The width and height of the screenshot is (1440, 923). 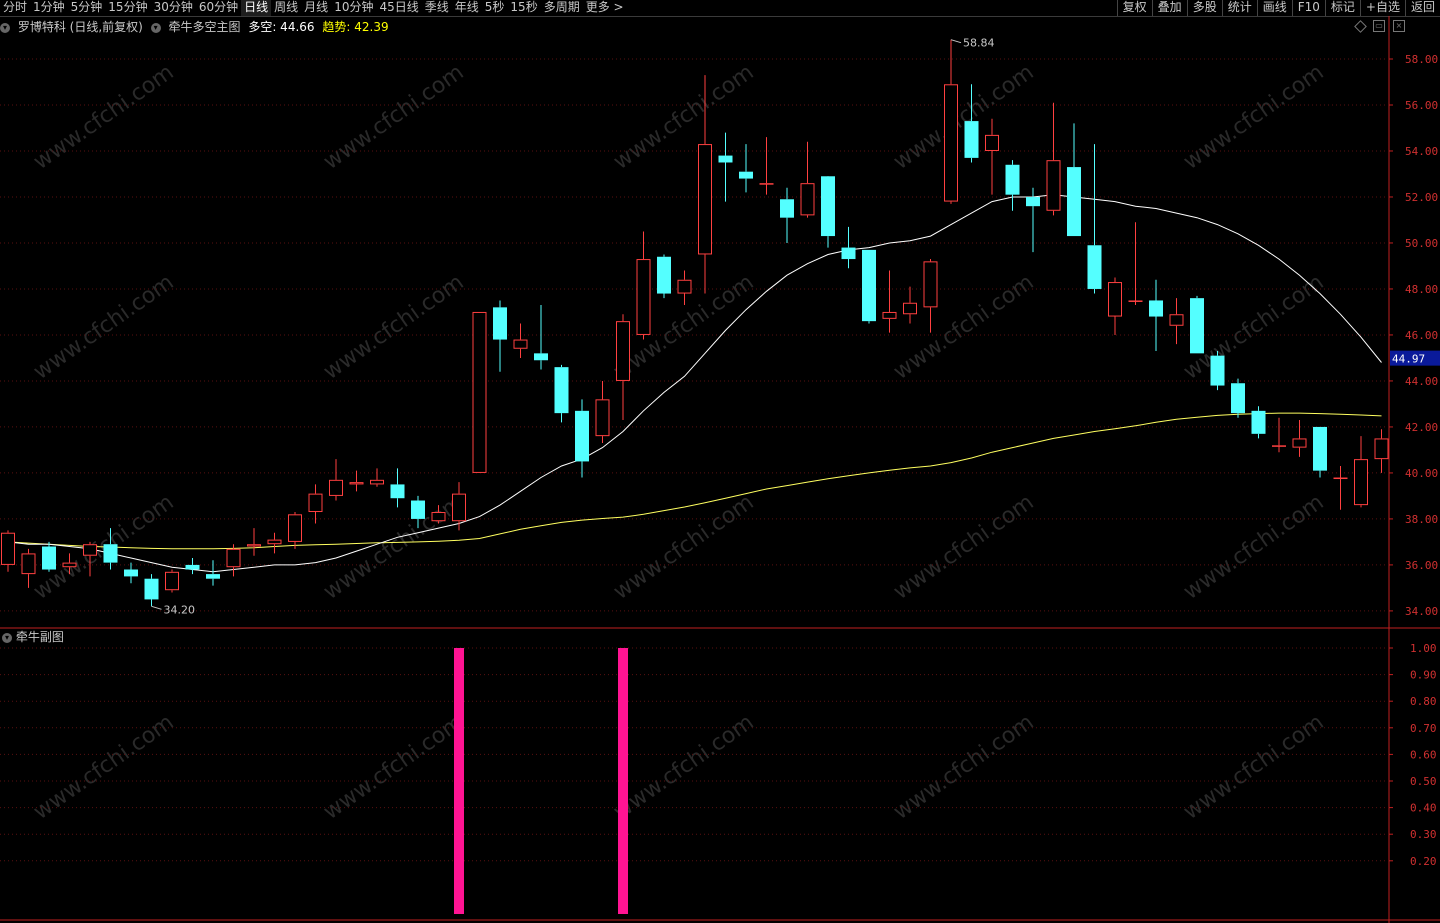 What do you see at coordinates (1423, 675) in the screenshot?
I see `sub-y-tick-label: 0.90` at bounding box center [1423, 675].